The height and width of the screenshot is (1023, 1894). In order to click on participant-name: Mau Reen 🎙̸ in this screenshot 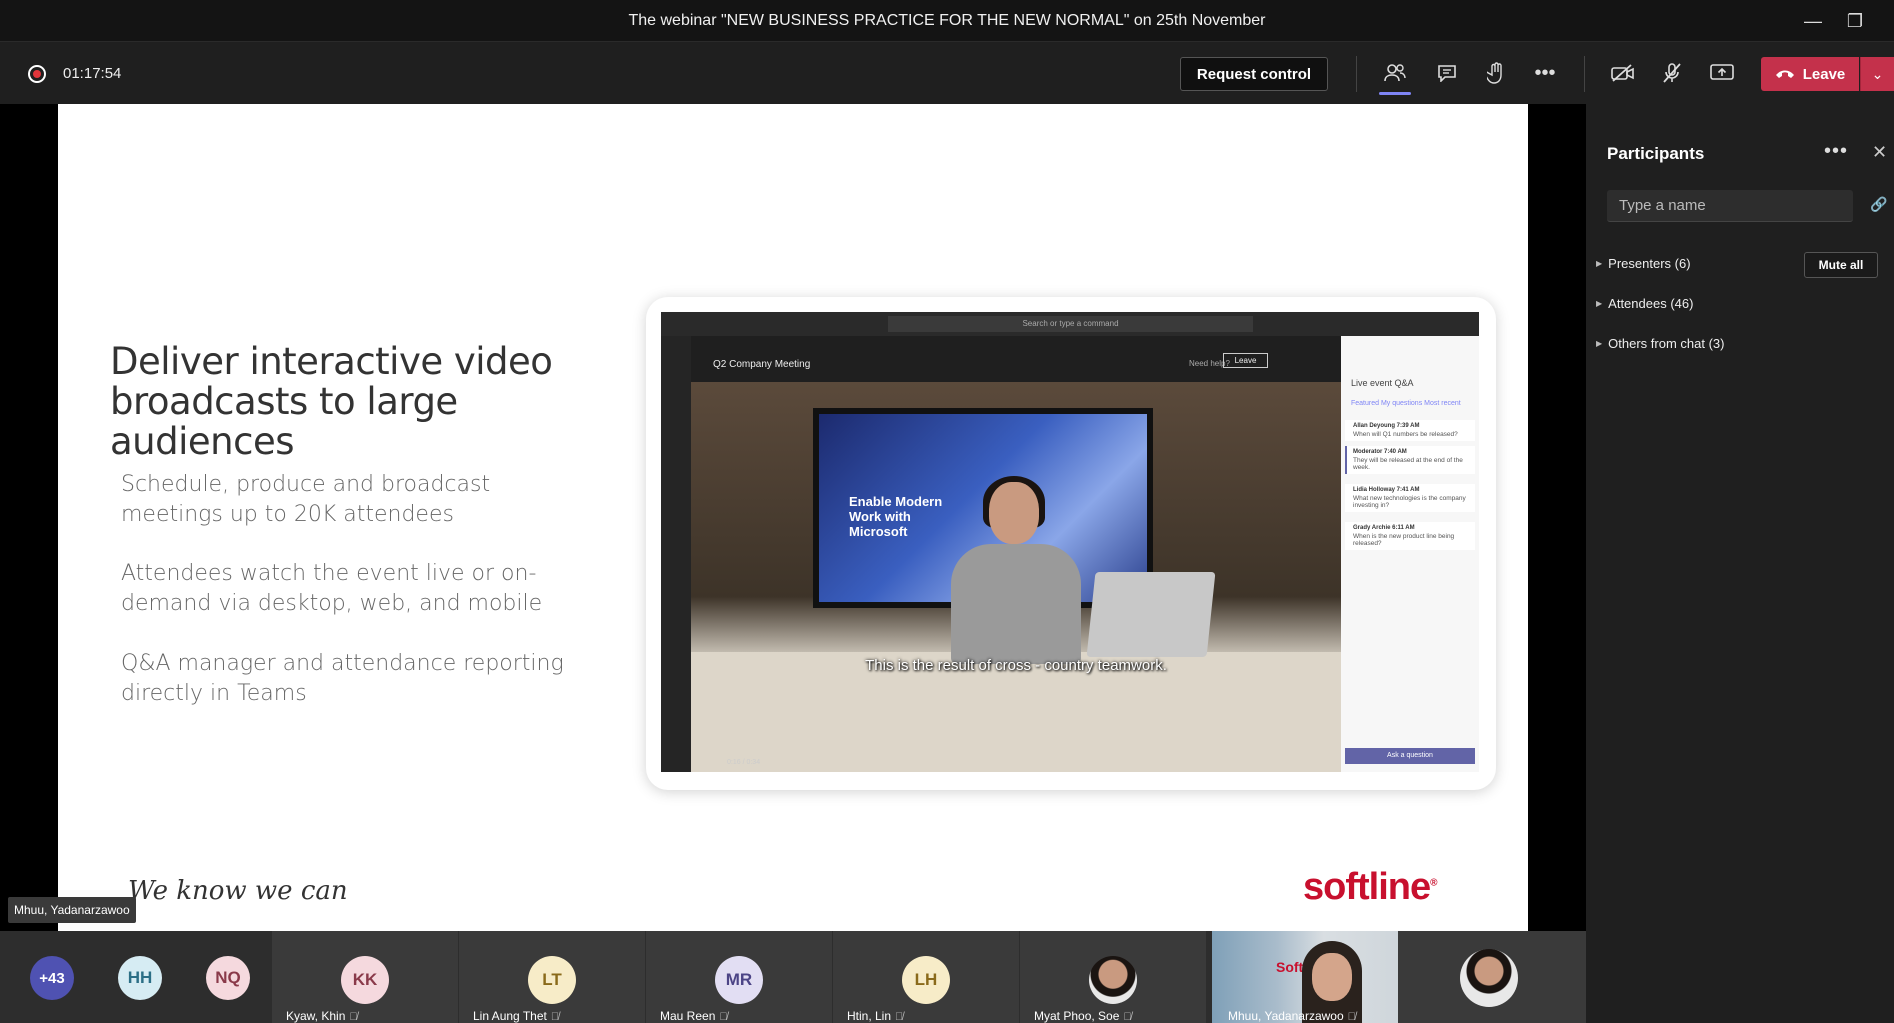, I will do `click(694, 1016)`.